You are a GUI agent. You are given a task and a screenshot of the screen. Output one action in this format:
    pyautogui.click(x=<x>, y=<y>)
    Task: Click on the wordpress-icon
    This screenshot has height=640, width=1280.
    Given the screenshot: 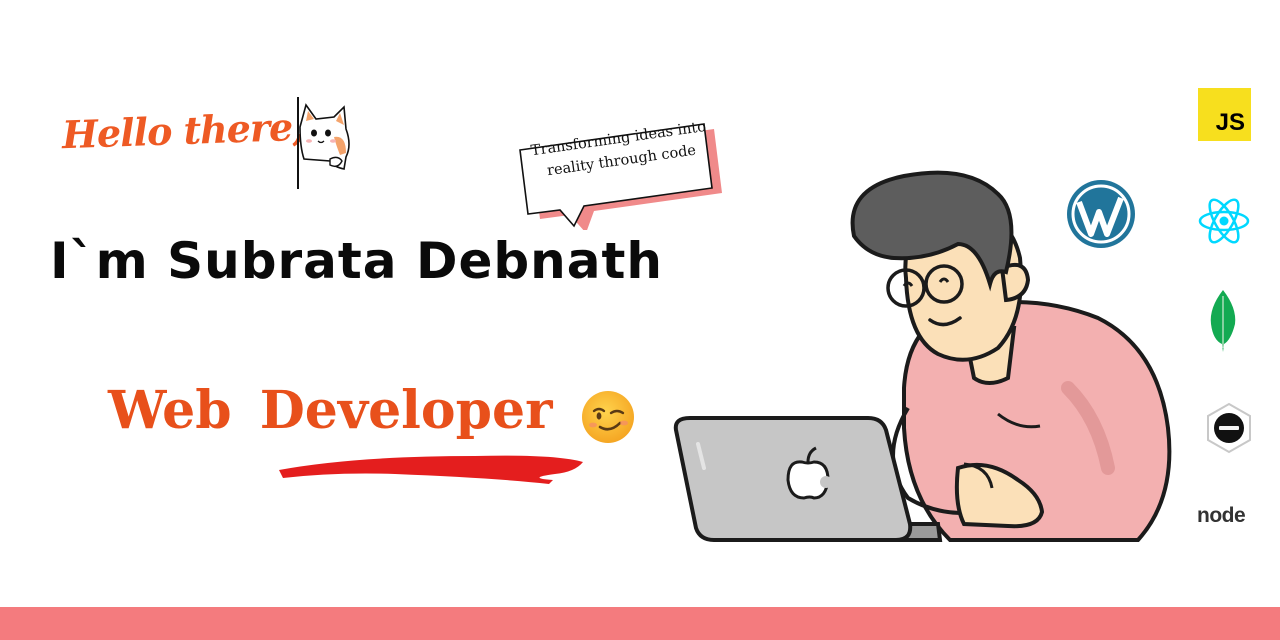 What is the action you would take?
    pyautogui.click(x=1101, y=214)
    